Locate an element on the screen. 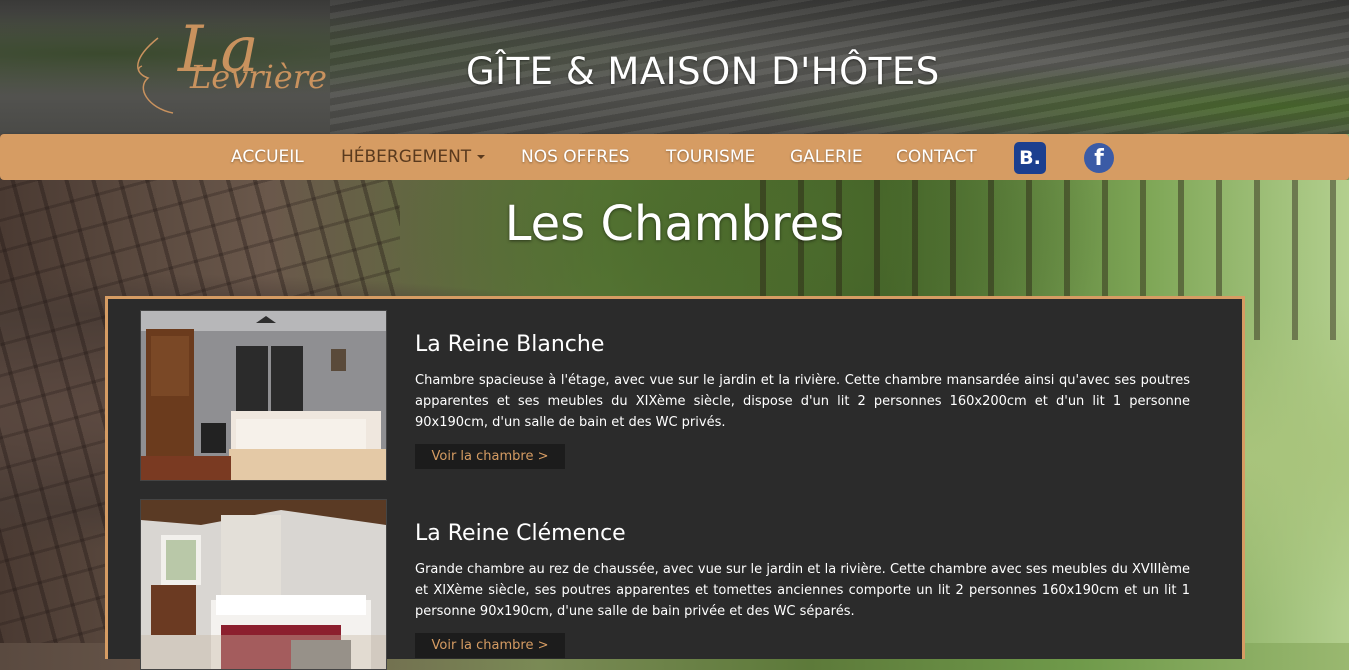 This screenshot has height=670, width=1349. room-photo-reine-blanche is located at coordinates (263, 395).